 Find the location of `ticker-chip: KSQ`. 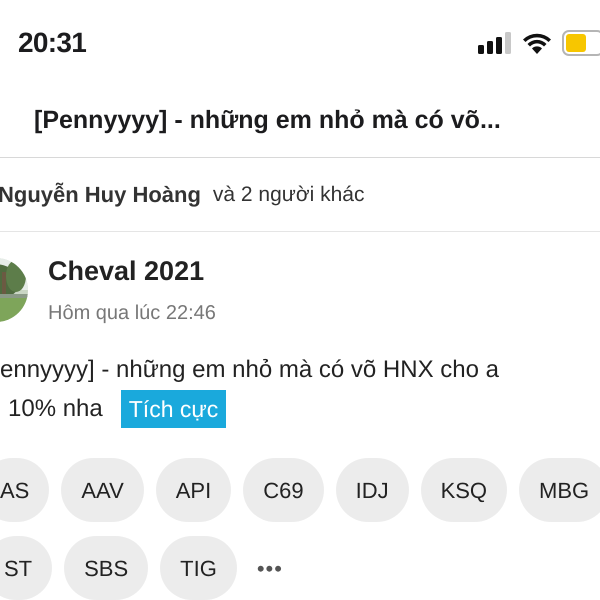

ticker-chip: KSQ is located at coordinates (464, 490).